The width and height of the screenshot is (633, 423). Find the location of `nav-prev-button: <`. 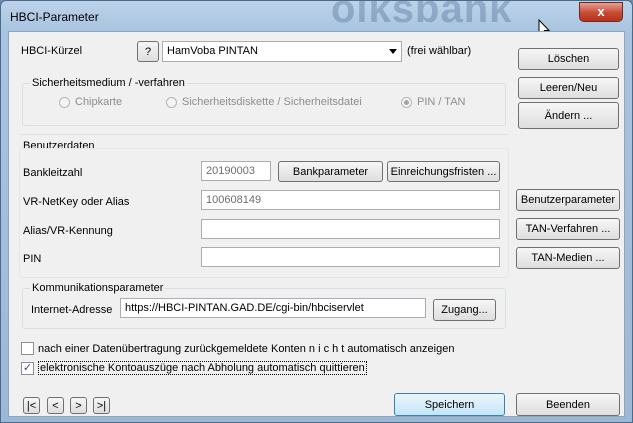

nav-prev-button: < is located at coordinates (55, 405).